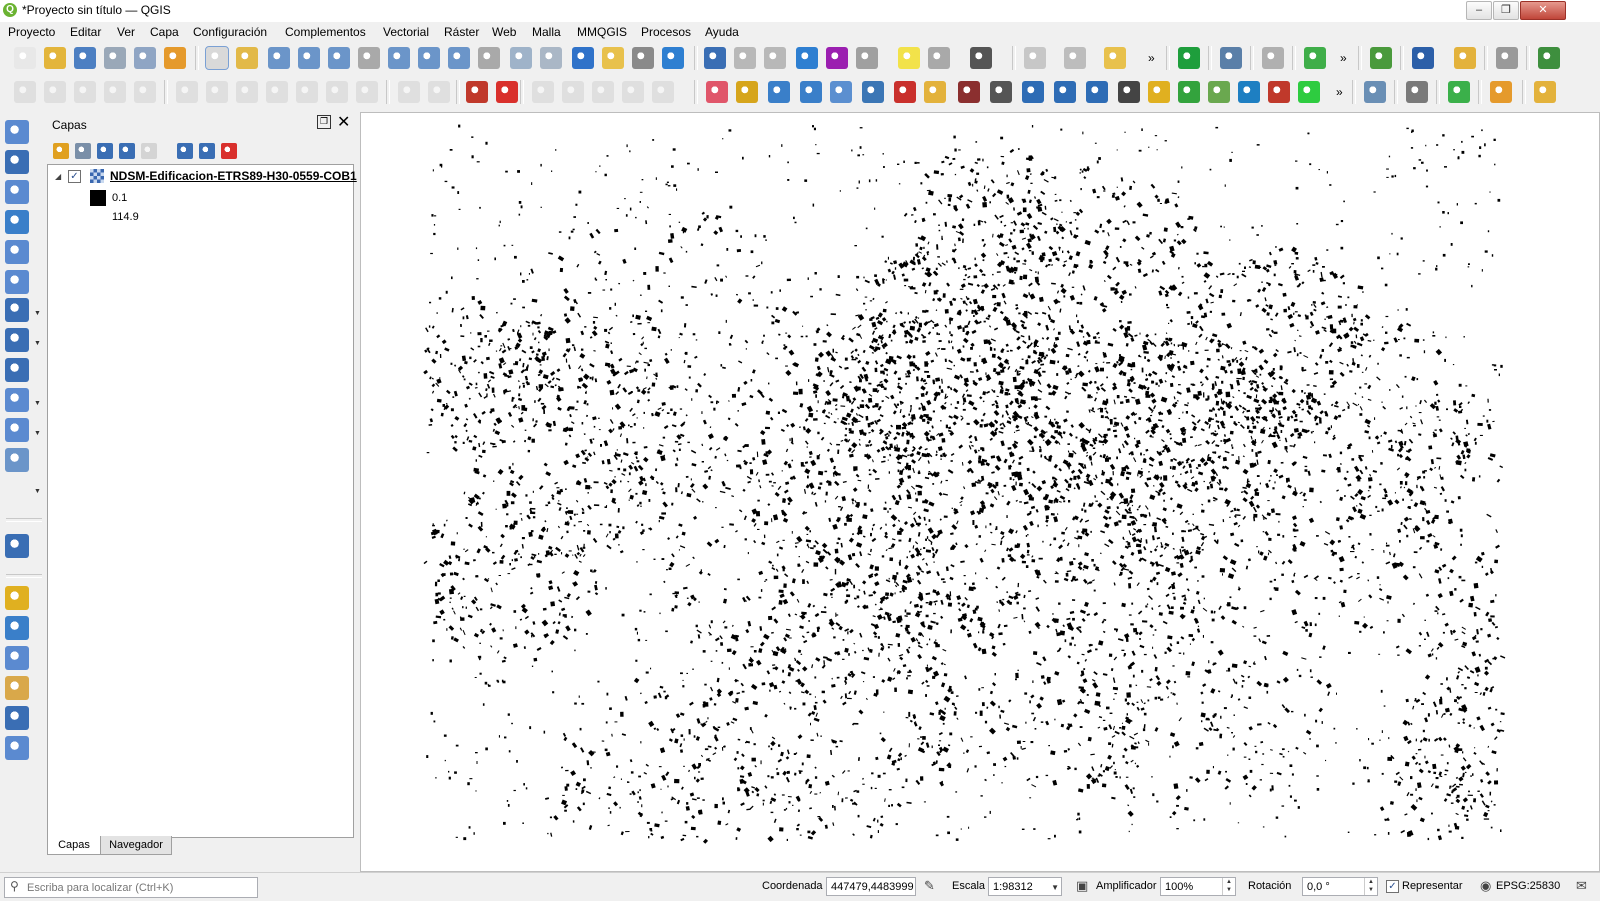  What do you see at coordinates (85, 58) in the screenshot?
I see `save-project-icon` at bounding box center [85, 58].